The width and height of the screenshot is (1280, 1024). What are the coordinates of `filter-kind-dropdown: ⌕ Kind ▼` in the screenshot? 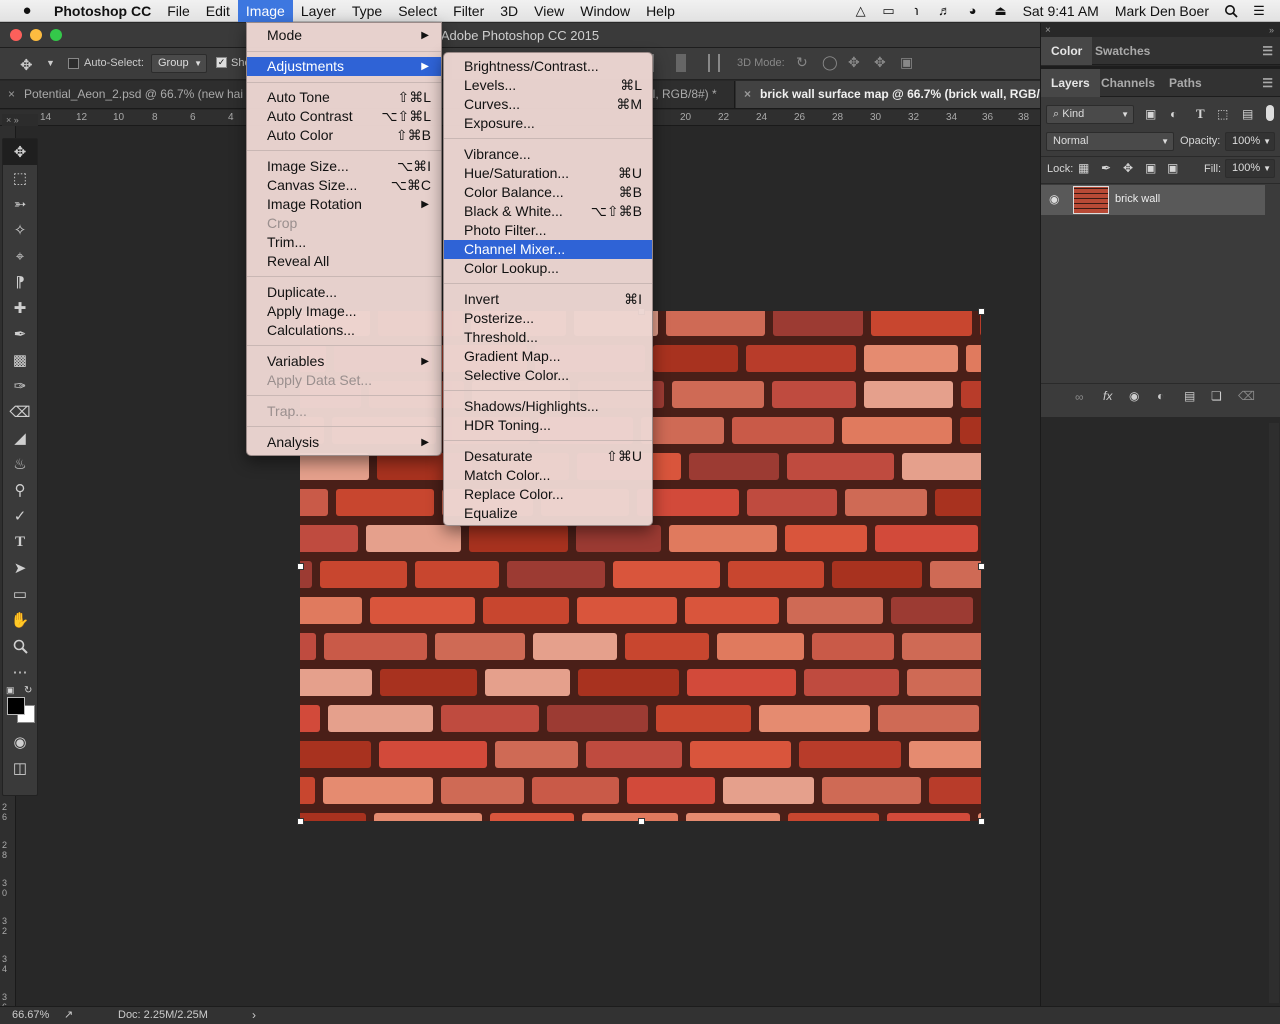 It's located at (1090, 114).